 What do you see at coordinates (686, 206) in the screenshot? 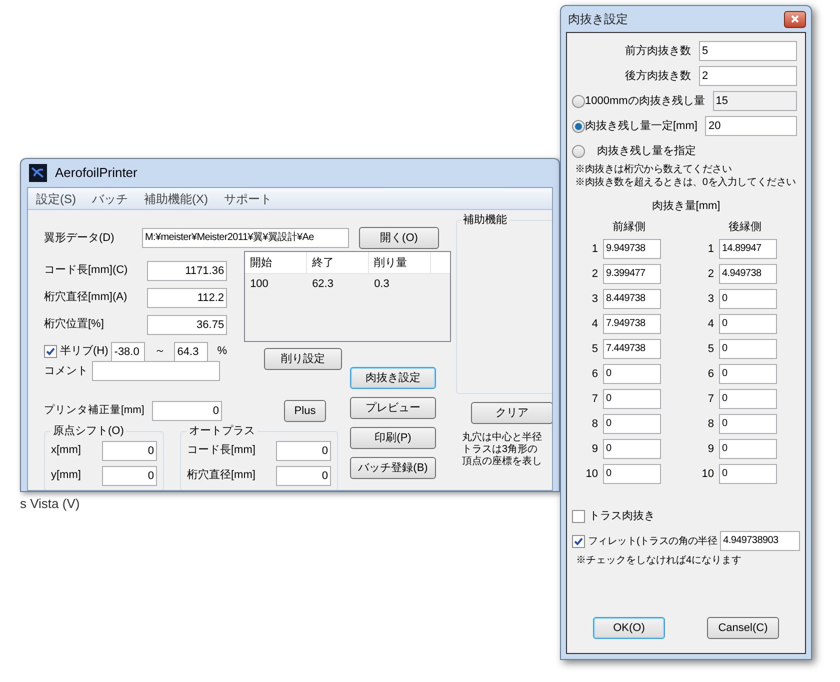
I see `section-title: 肉抜き量[mm]` at bounding box center [686, 206].